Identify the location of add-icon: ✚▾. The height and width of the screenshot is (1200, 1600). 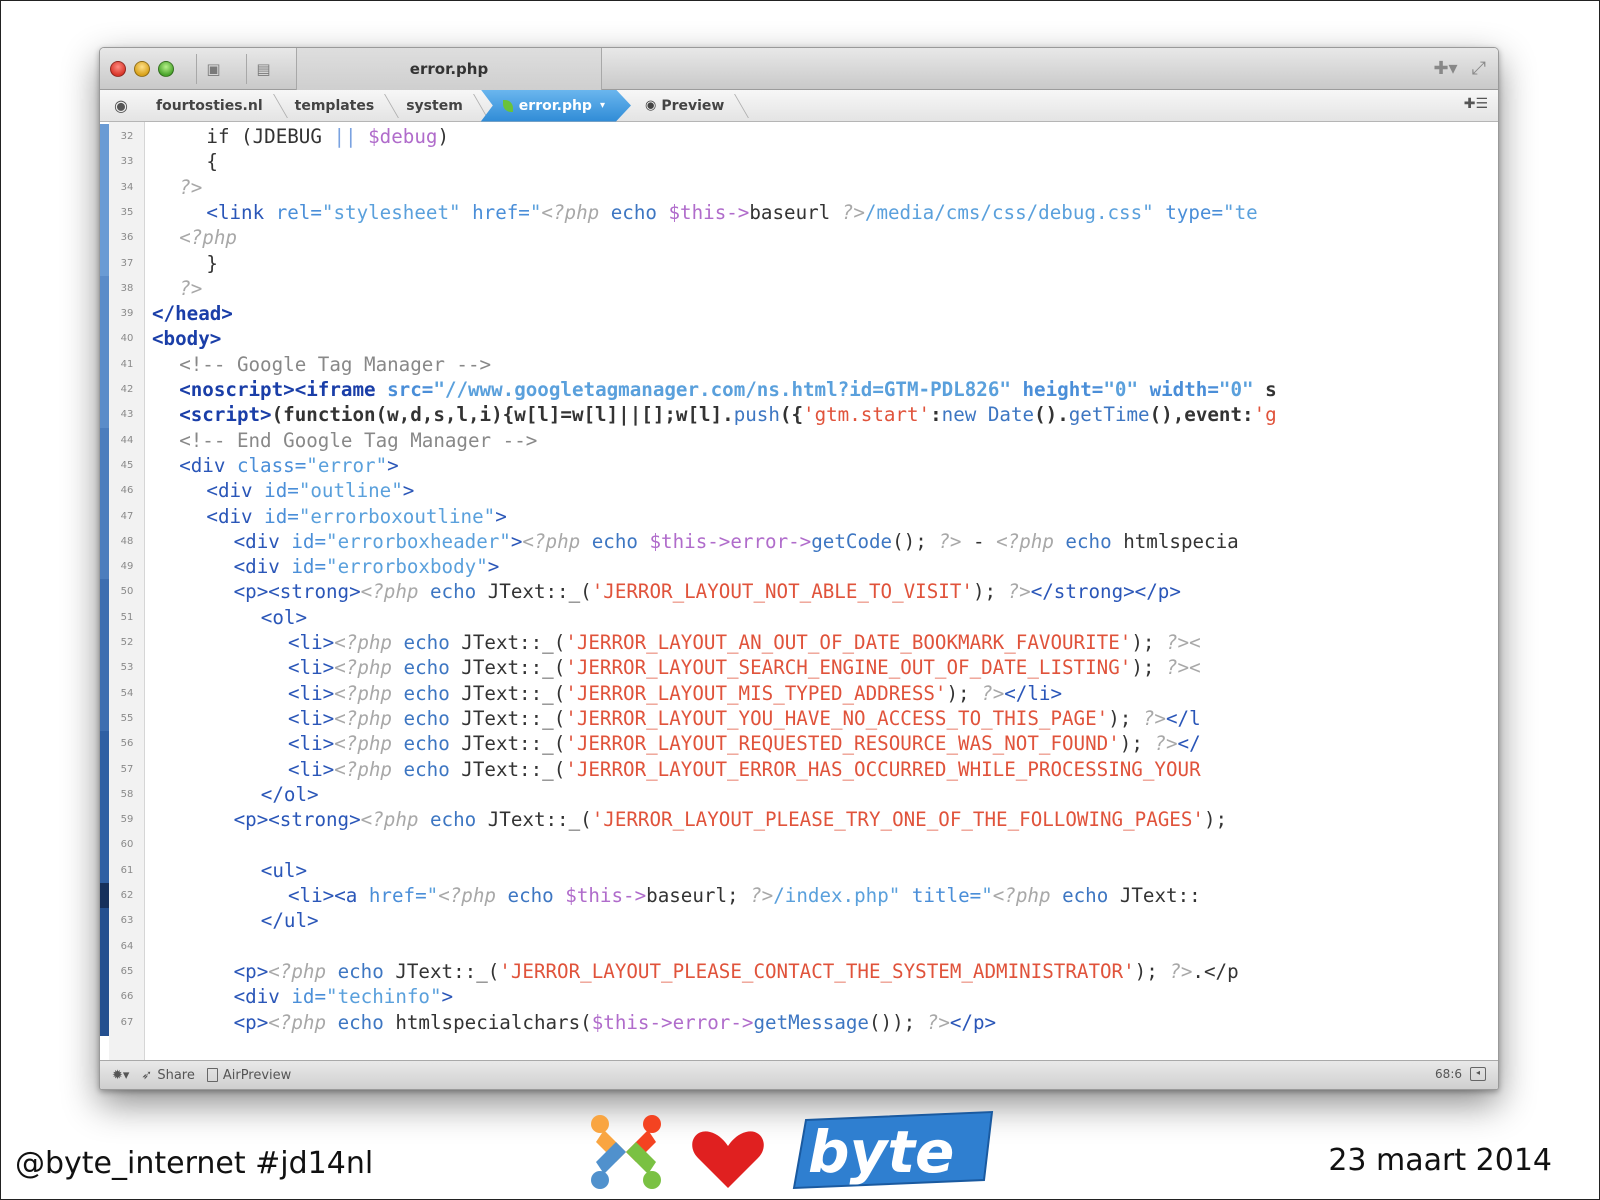
(1445, 68).